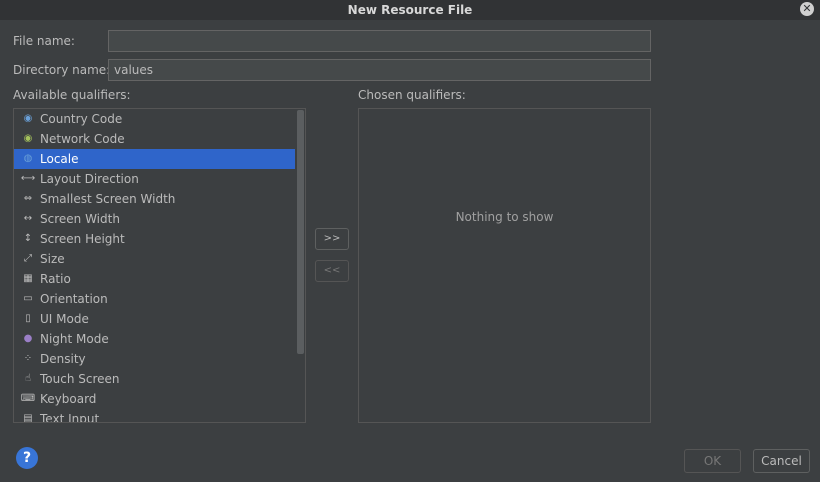  I want to click on file-name-label: File name:, so click(44, 41).